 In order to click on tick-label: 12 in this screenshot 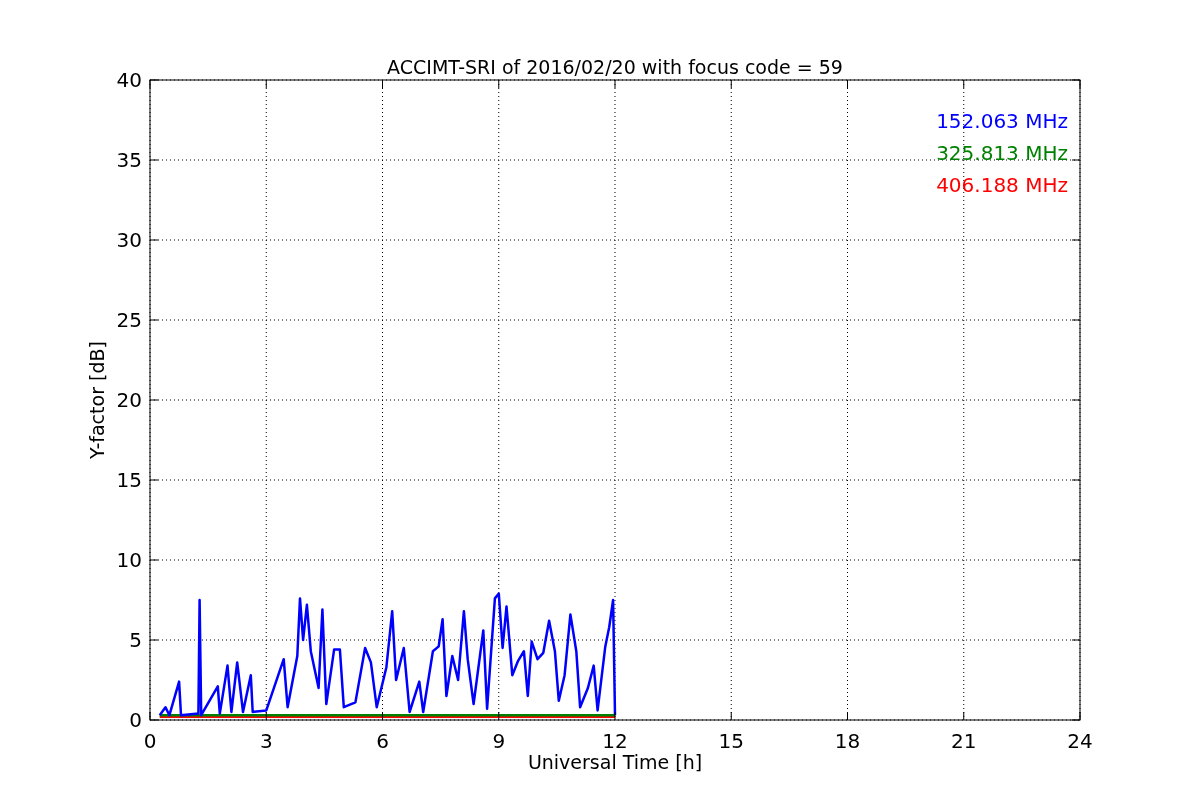, I will do `click(615, 741)`.